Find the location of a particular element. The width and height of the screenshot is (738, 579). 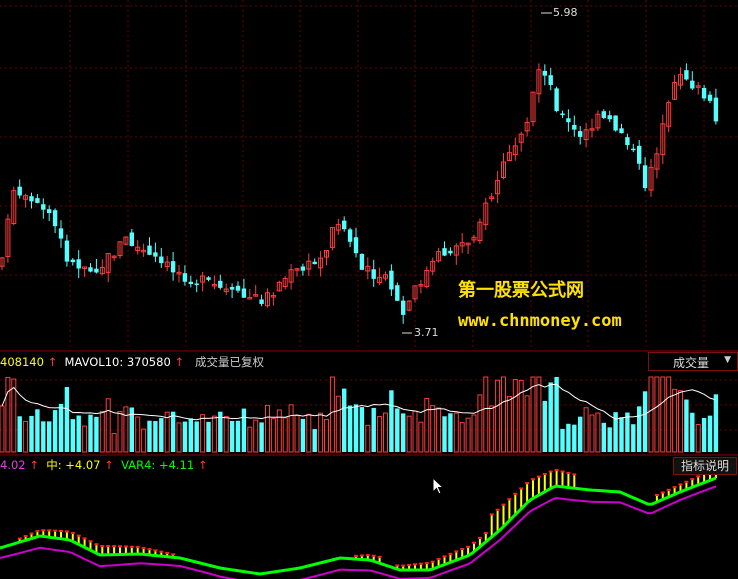

mavol-label: MAVOL10: is located at coordinates (94, 362).